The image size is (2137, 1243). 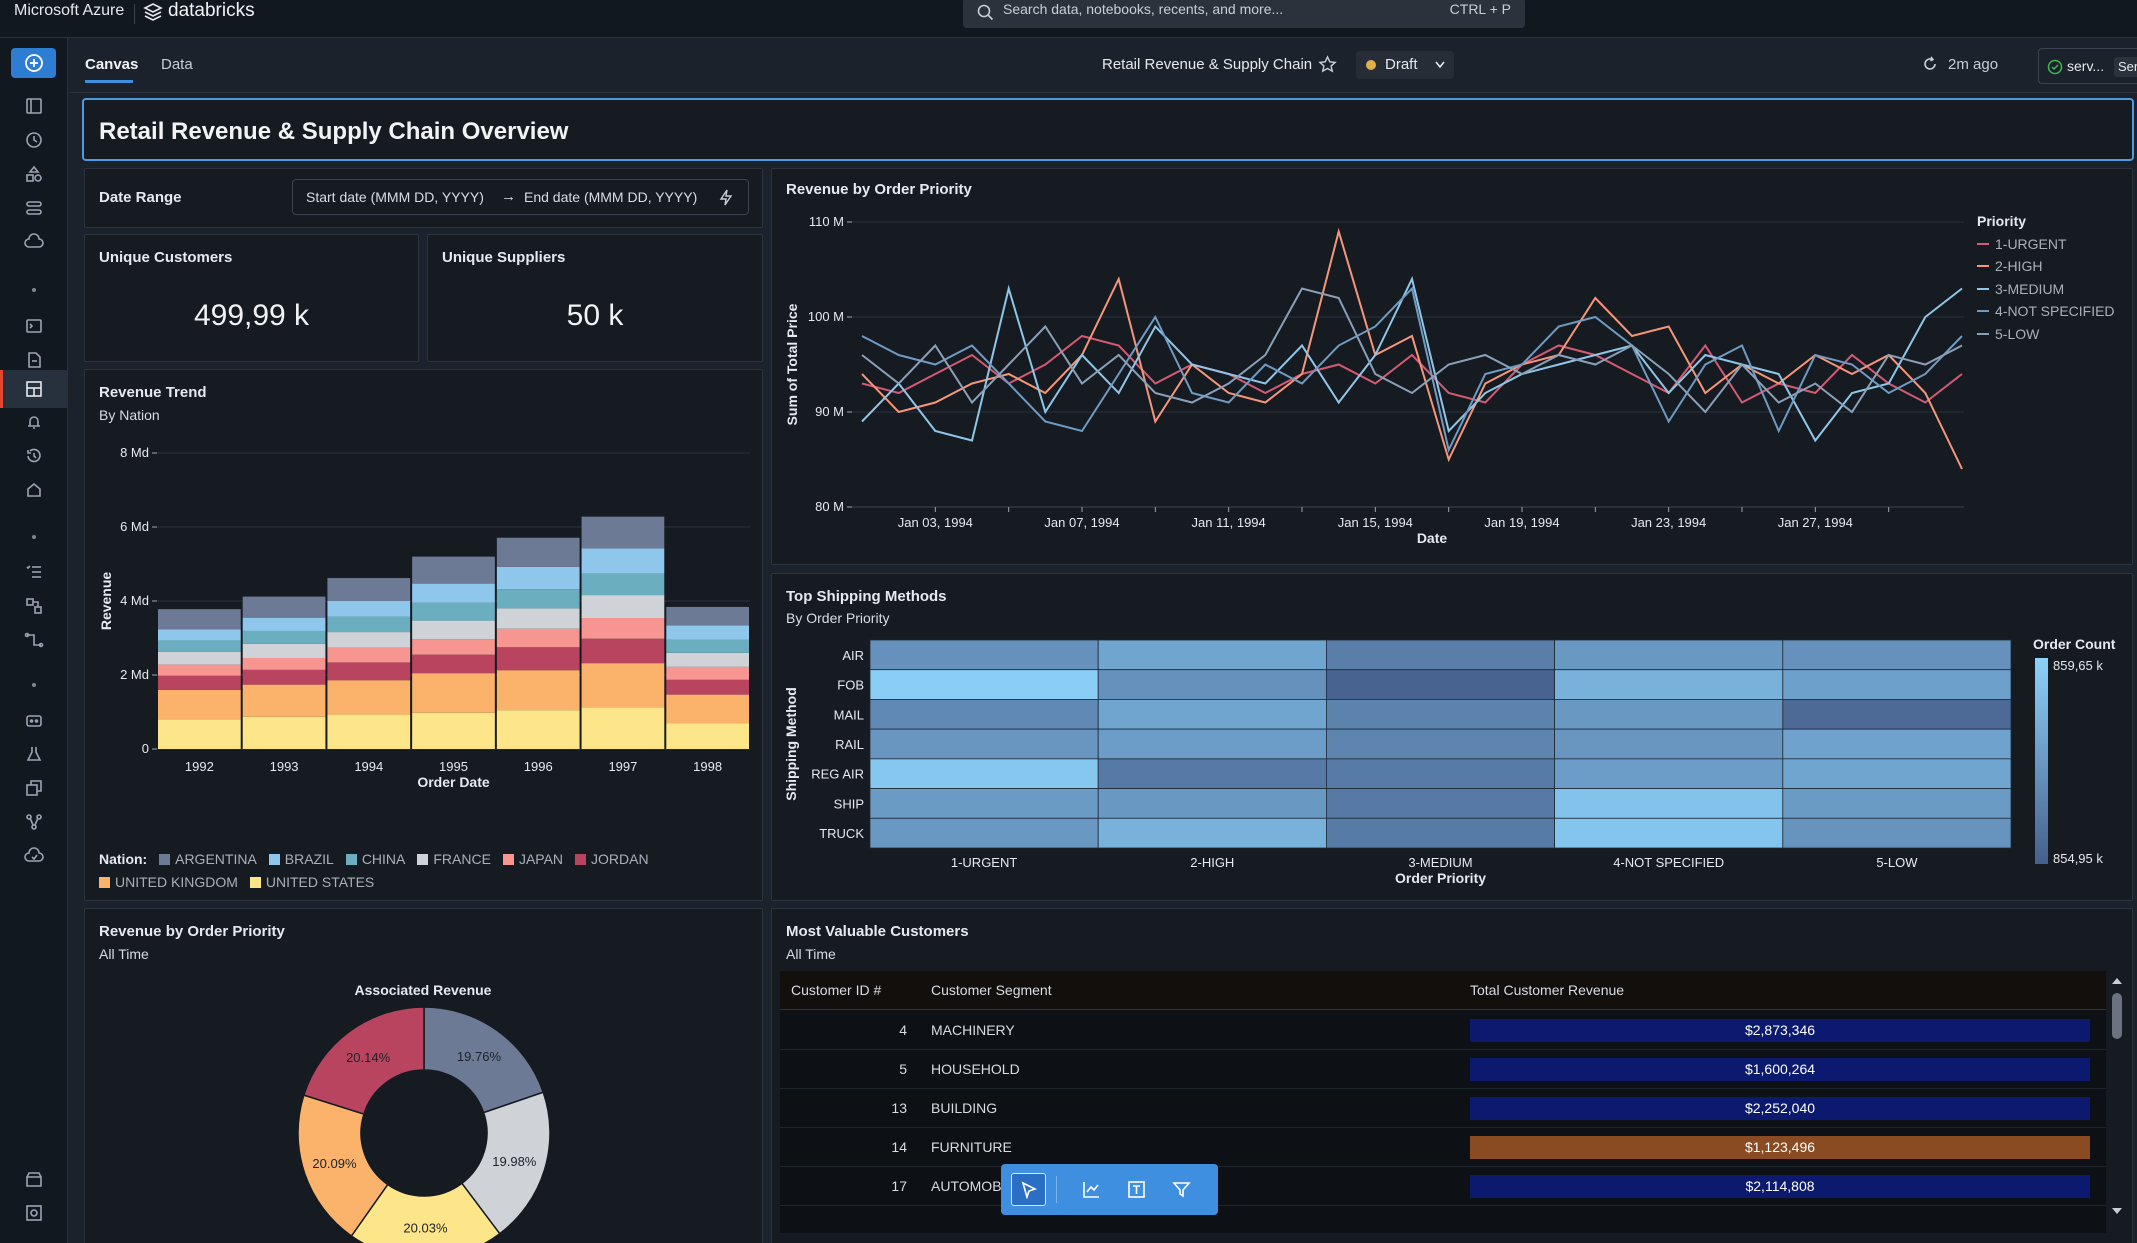 What do you see at coordinates (1443, 1030) in the screenshot?
I see `table-row: 4 MACHINERY $2,873,346` at bounding box center [1443, 1030].